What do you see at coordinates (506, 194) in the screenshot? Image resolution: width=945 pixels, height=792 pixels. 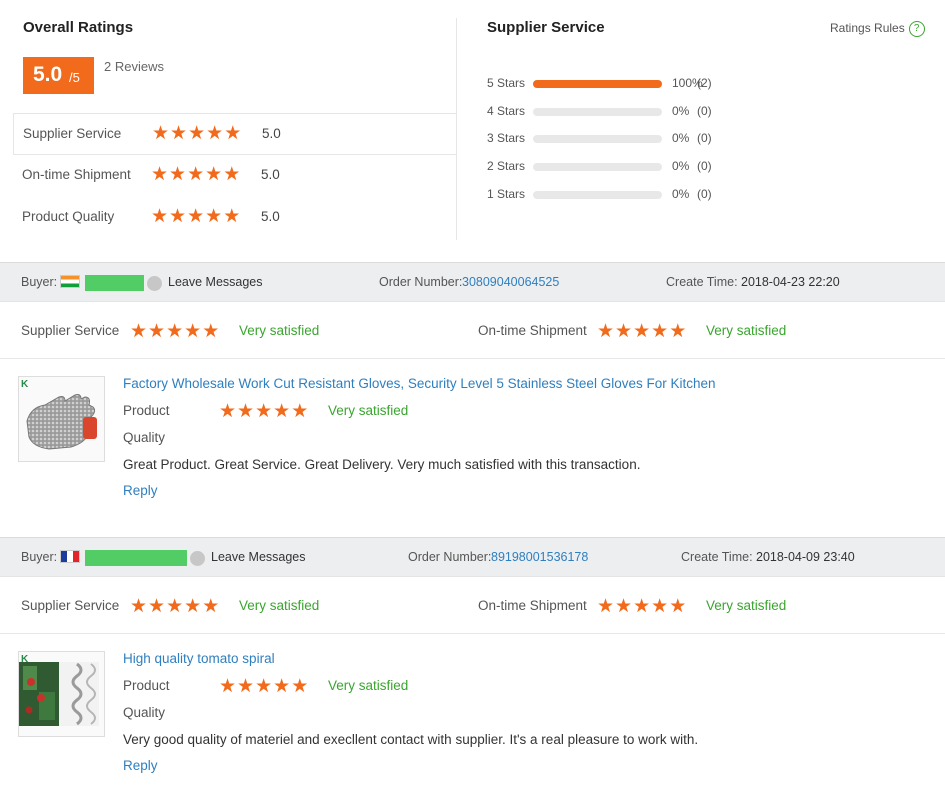 I see `distribution-label: 1 Stars` at bounding box center [506, 194].